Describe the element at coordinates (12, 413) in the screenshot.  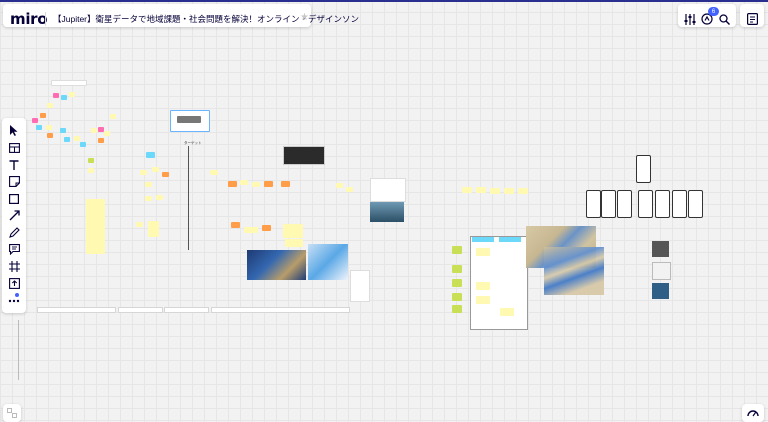
I see `frames-panel-button` at that location.